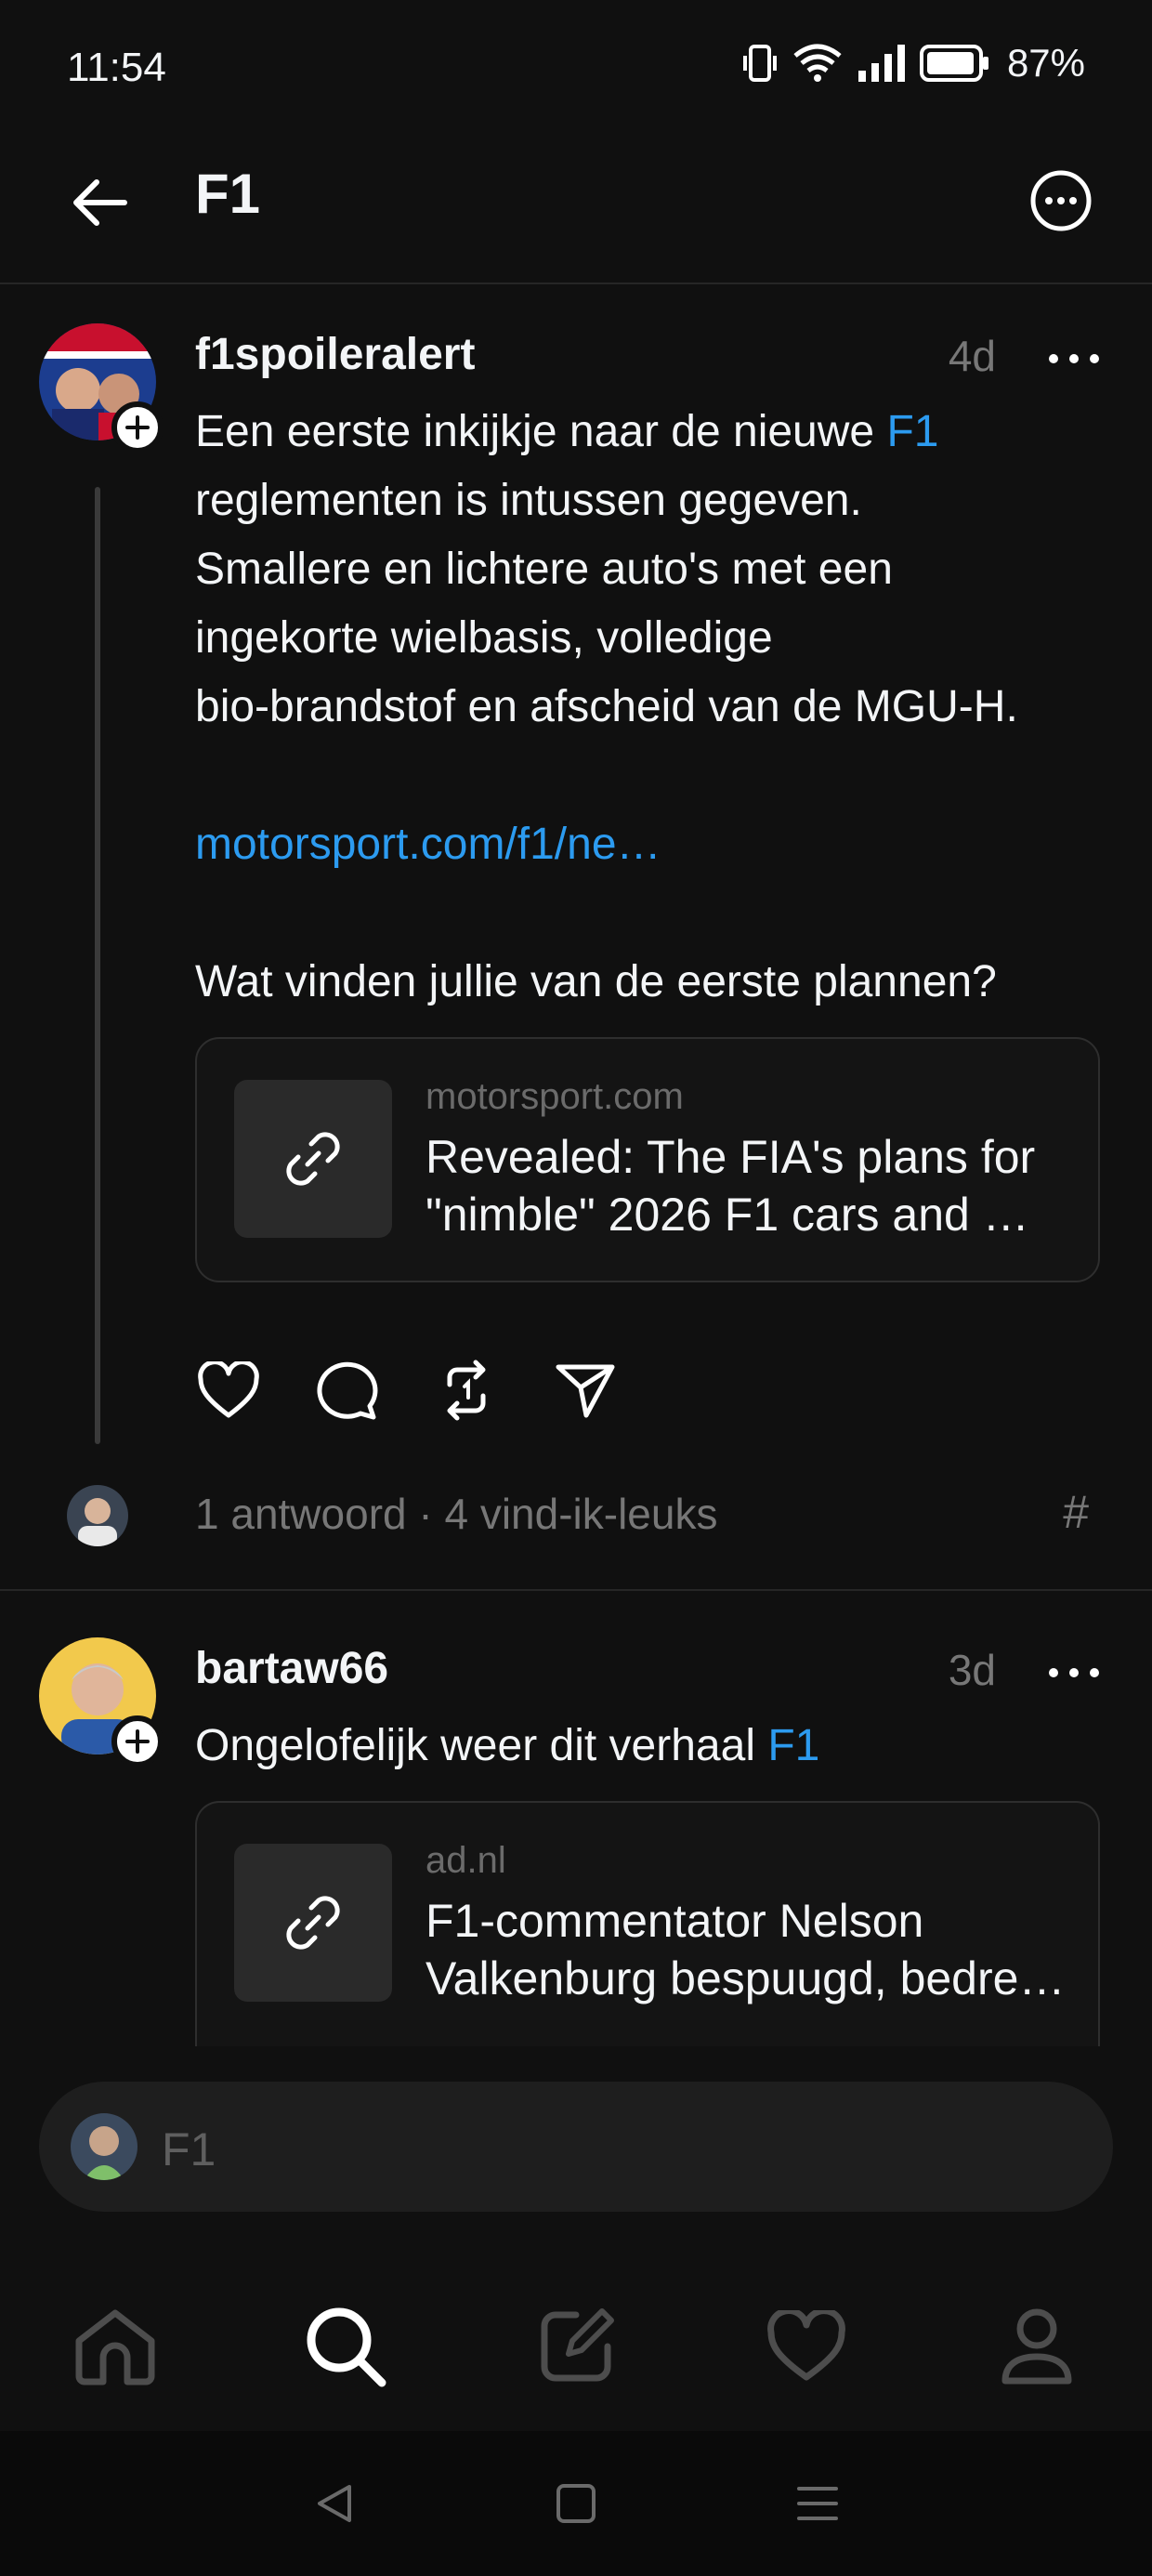 The width and height of the screenshot is (1152, 2576). I want to click on replier-avatar-image, so click(97, 1515).